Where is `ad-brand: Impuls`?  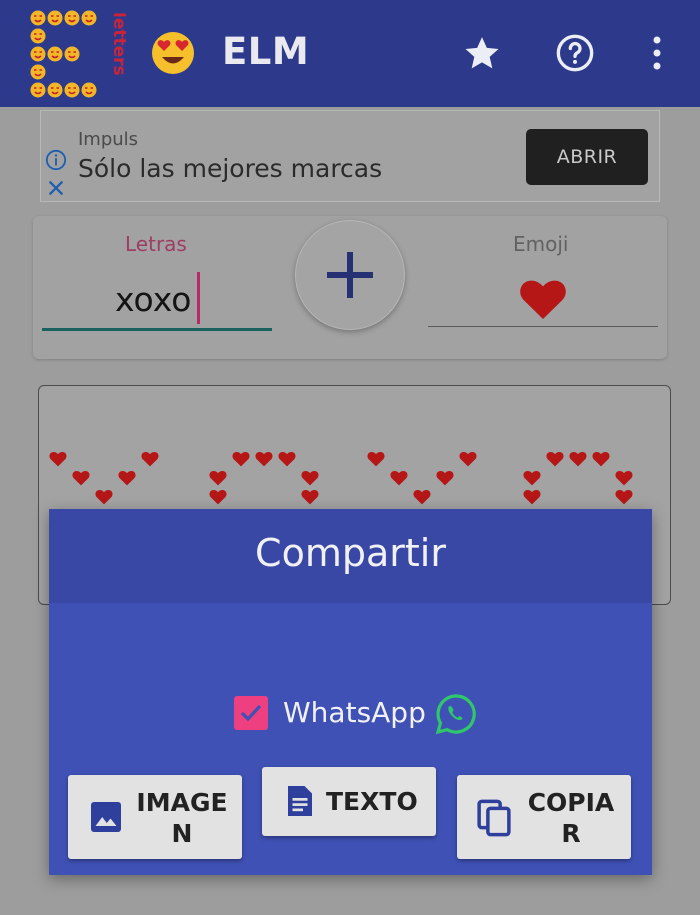
ad-brand: Impuls is located at coordinates (108, 139).